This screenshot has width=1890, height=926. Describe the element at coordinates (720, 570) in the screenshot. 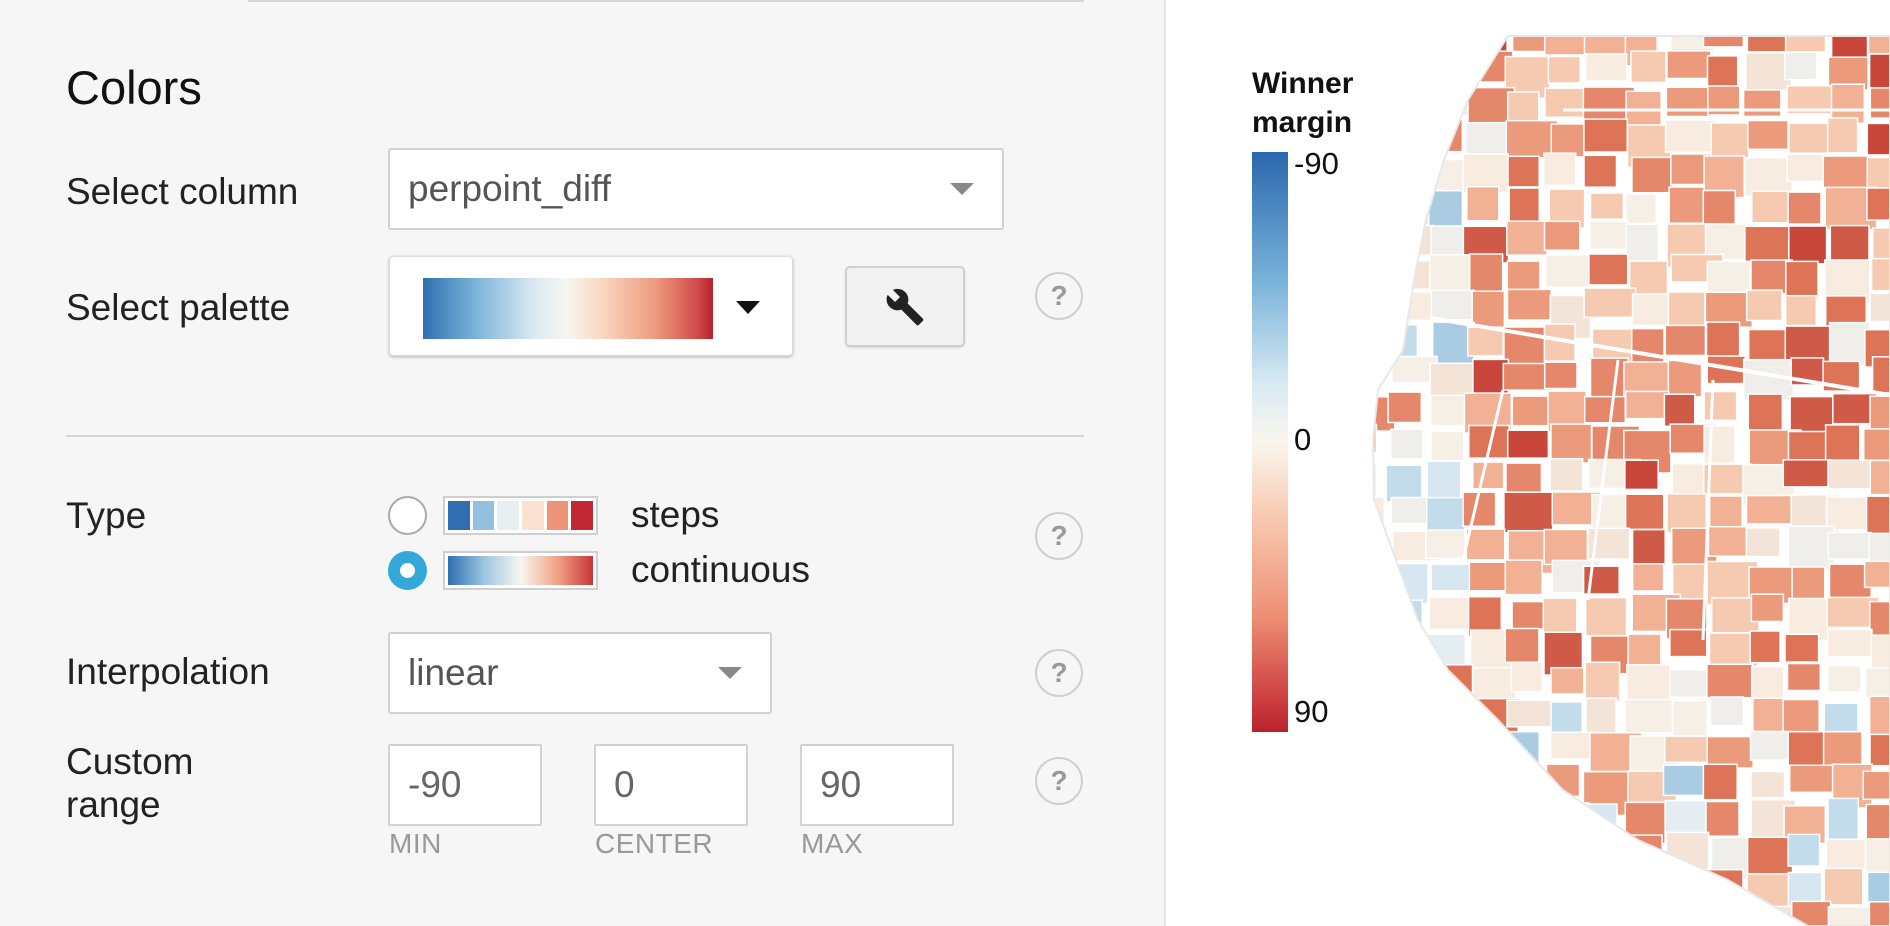

I see `type-continuous-label: continuous` at that location.